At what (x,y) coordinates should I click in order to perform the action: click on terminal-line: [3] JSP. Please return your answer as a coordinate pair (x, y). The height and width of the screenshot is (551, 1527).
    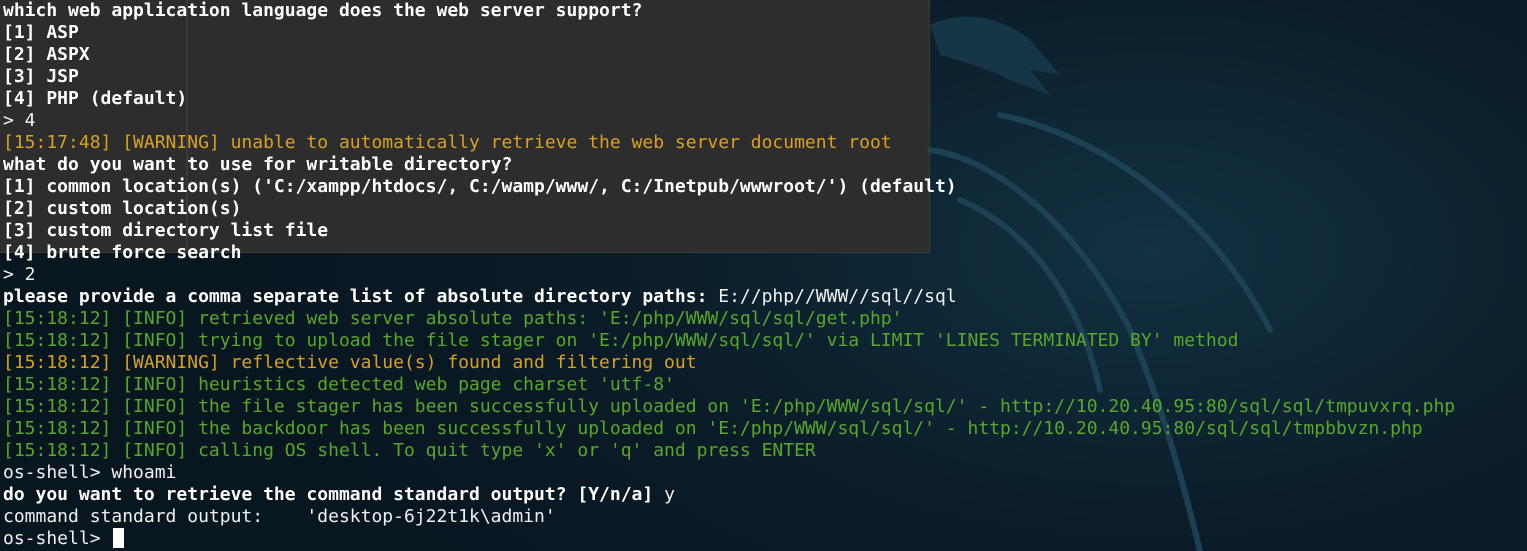
    Looking at the image, I should click on (729, 77).